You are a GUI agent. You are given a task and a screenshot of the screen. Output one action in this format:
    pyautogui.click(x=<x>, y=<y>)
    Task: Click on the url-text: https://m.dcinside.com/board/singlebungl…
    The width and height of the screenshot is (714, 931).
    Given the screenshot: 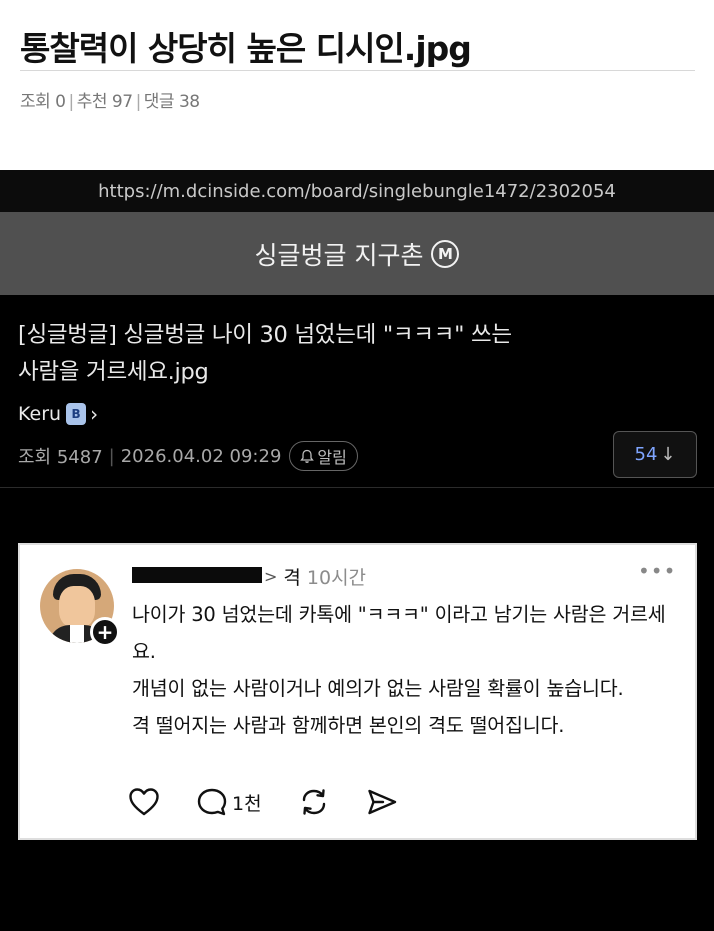 What is the action you would take?
    pyautogui.click(x=357, y=191)
    